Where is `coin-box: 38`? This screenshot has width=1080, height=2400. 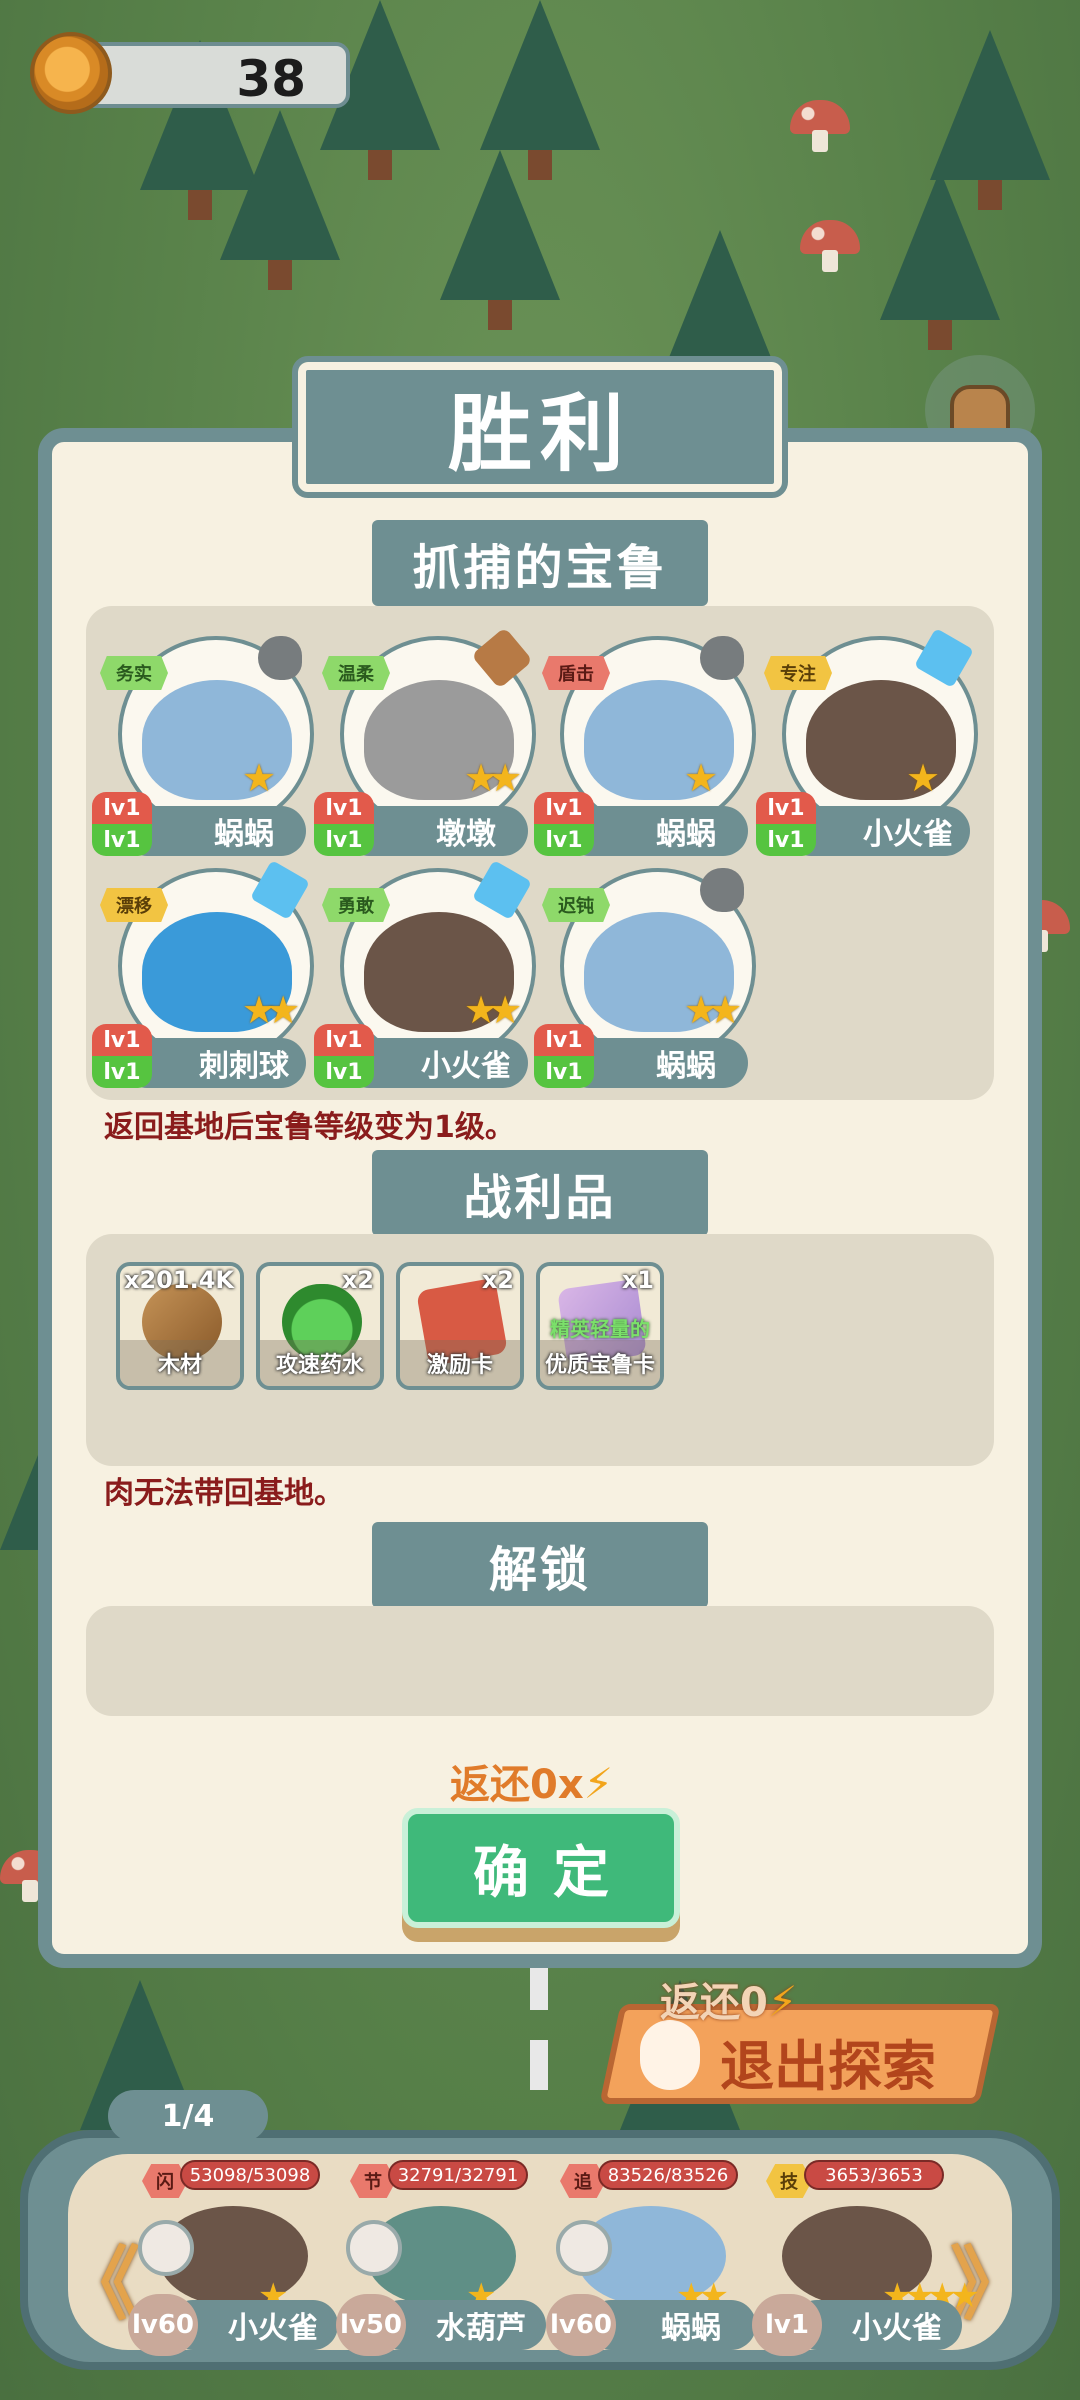
coin-box: 38 is located at coordinates (215, 75).